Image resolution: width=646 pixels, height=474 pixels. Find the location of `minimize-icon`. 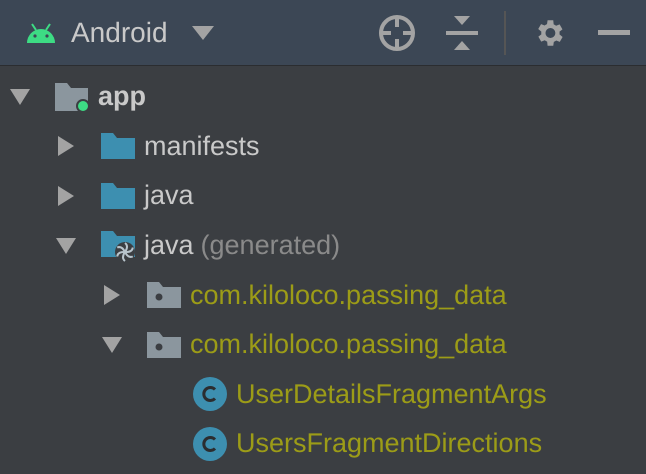

minimize-icon is located at coordinates (614, 33).